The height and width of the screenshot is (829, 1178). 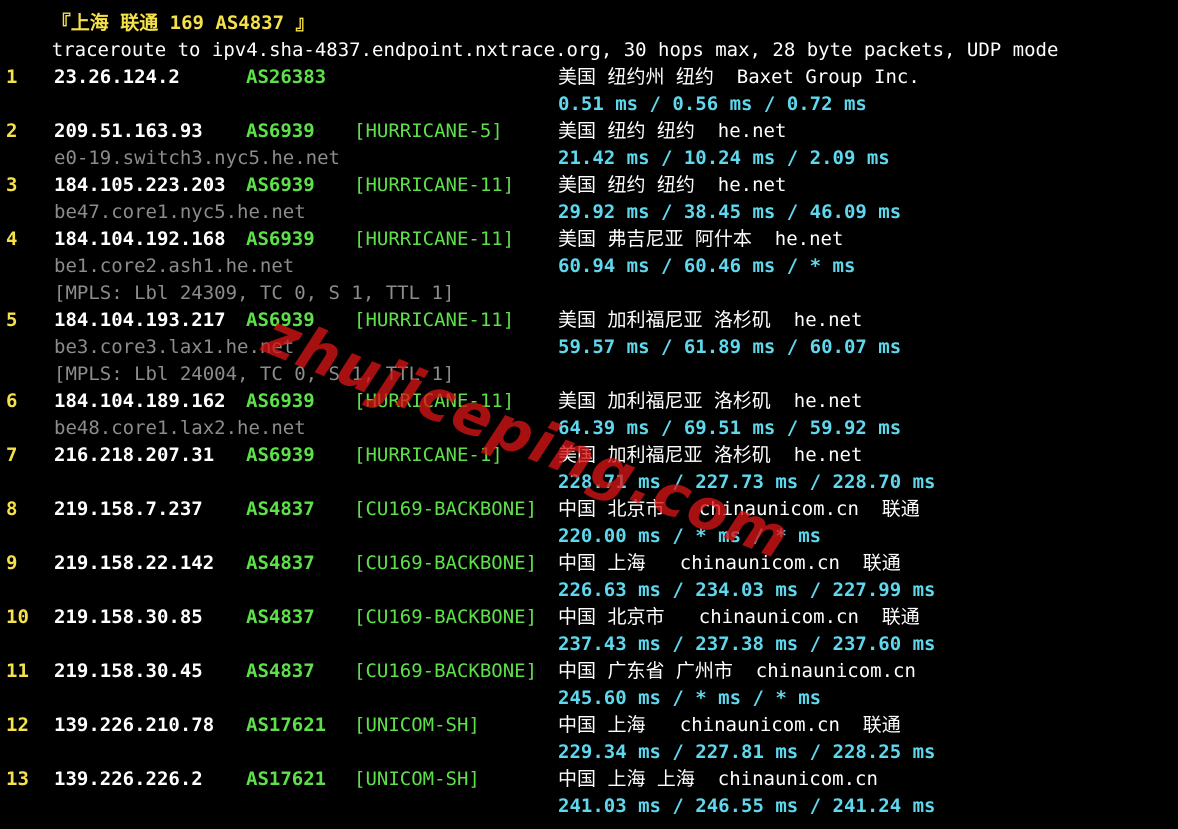 What do you see at coordinates (128, 509) in the screenshot?
I see `hop-ip: 219.158.7.237` at bounding box center [128, 509].